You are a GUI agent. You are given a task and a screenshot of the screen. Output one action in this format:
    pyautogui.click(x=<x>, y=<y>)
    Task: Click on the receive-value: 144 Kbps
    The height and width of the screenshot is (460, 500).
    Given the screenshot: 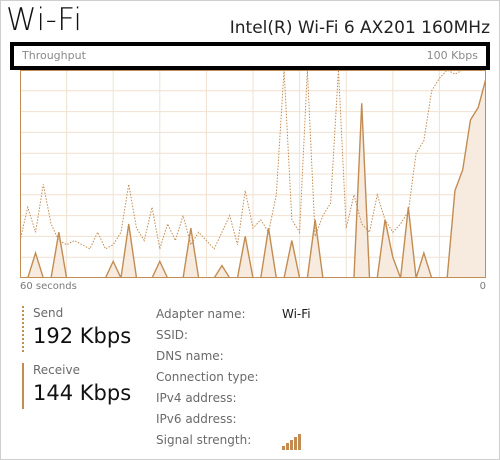 What is the action you would take?
    pyautogui.click(x=82, y=393)
    